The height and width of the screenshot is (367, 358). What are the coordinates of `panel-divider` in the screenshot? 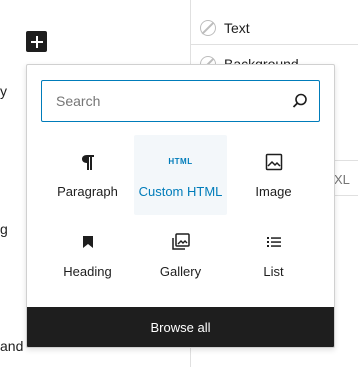 It's located at (274, 44).